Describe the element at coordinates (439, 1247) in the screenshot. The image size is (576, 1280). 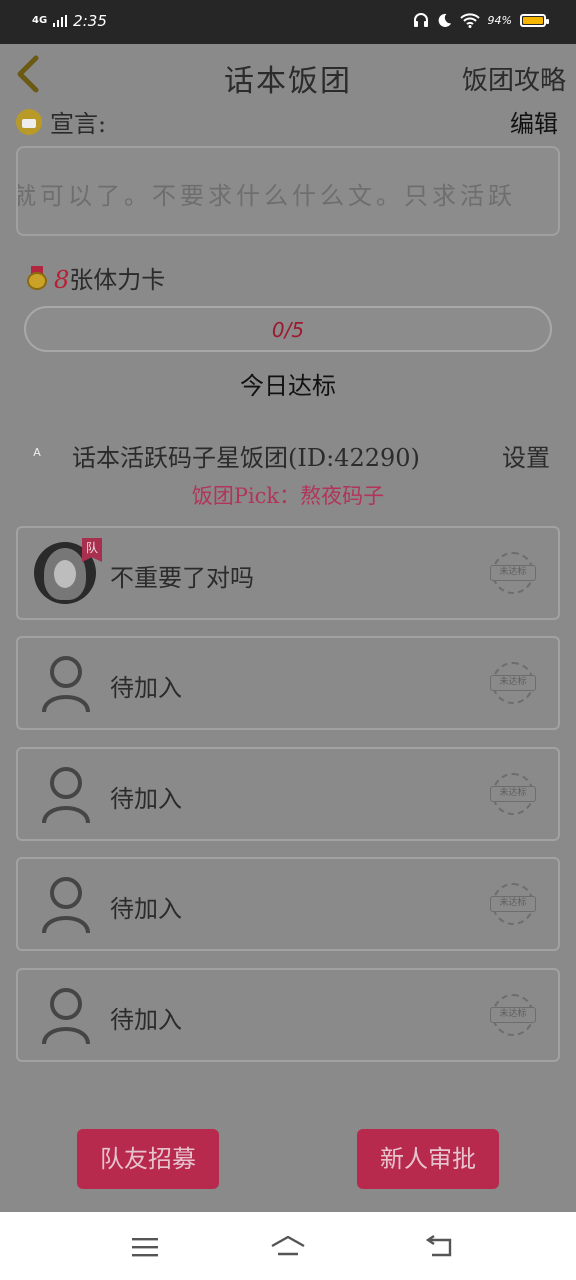
I see `back-icon` at that location.